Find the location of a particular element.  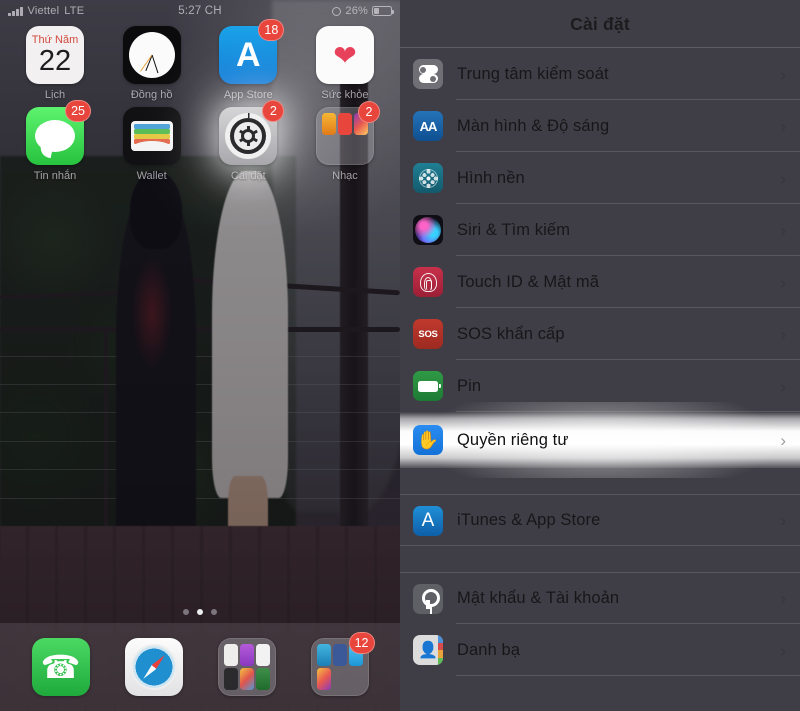

sos-glyph: SOS is located at coordinates (428, 334).